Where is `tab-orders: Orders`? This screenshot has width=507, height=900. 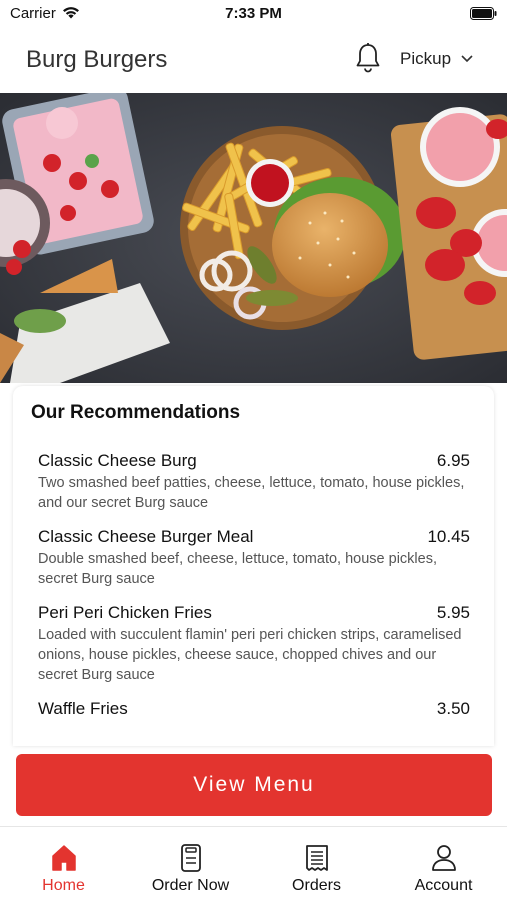 tab-orders: Orders is located at coordinates (316, 863).